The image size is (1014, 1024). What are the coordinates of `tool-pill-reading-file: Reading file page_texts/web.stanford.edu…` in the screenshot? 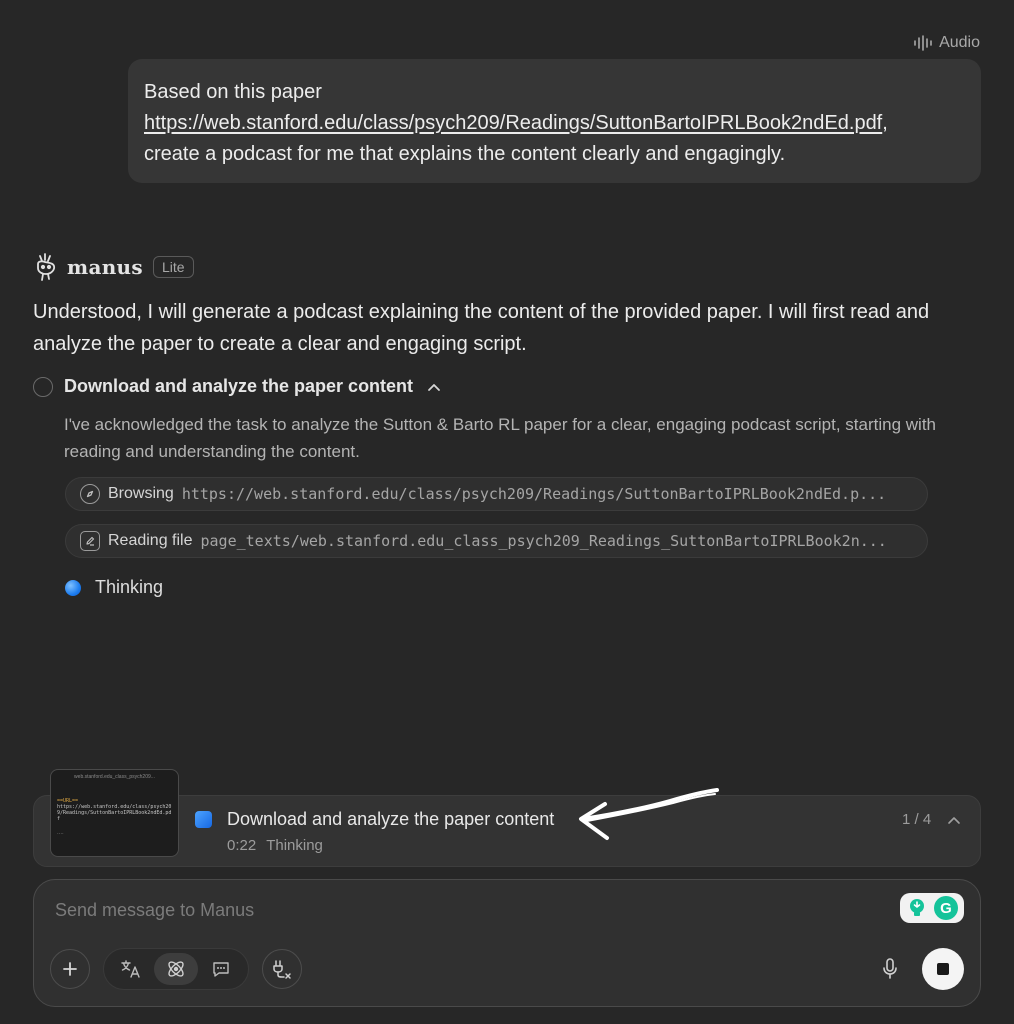 It's located at (496, 541).